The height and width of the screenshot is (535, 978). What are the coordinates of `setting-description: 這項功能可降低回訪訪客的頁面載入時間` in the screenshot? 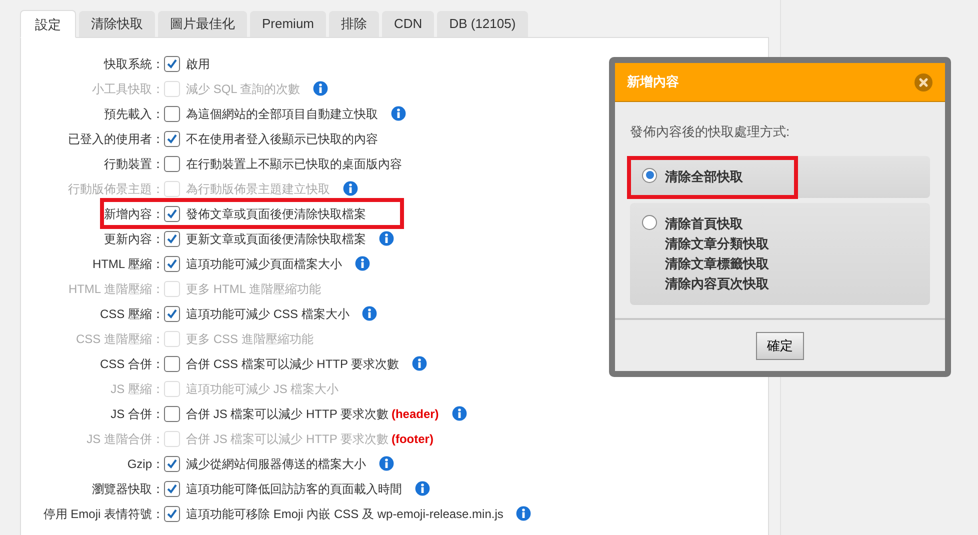 It's located at (294, 489).